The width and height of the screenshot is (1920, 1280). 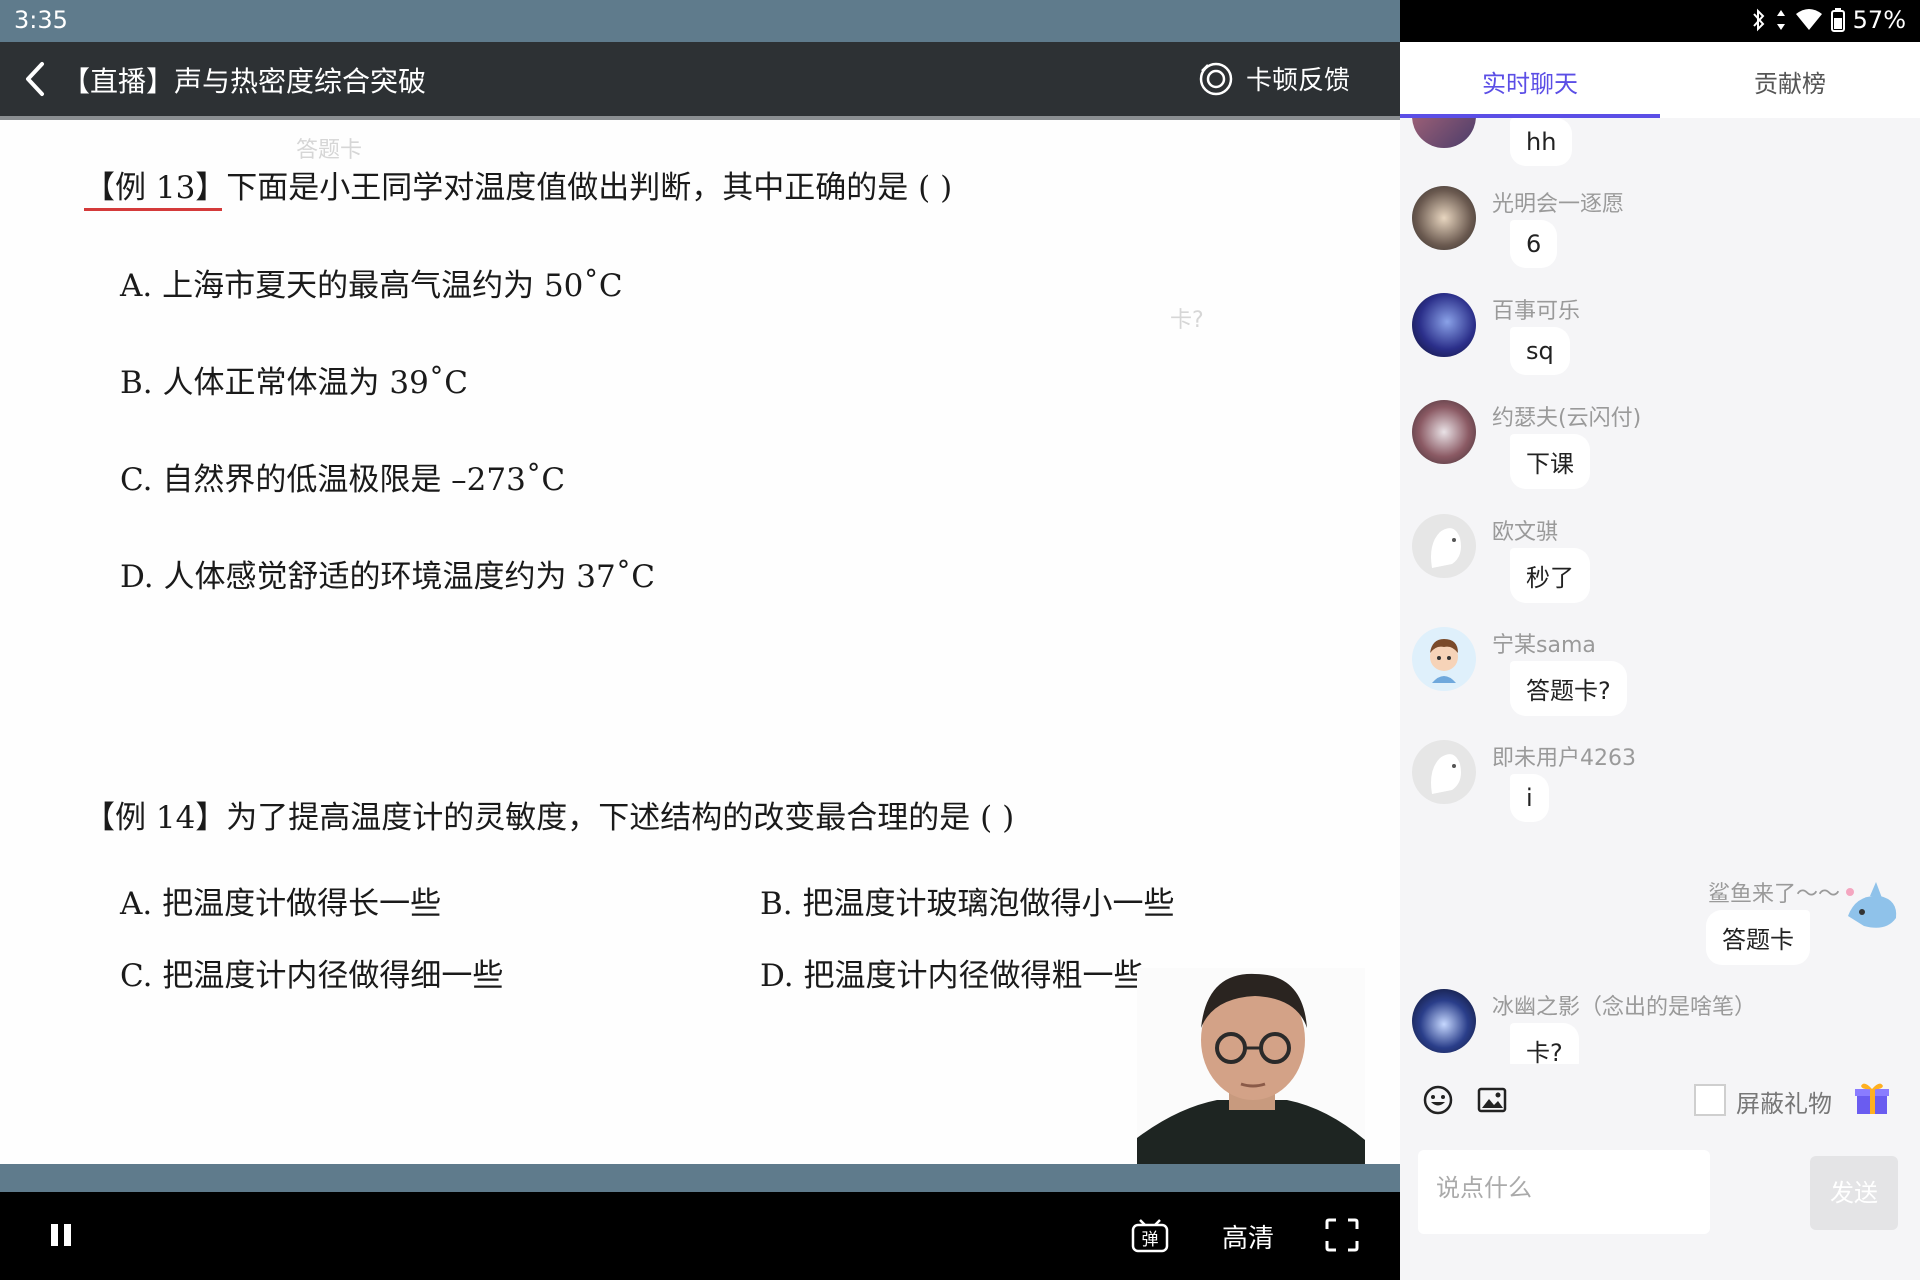 What do you see at coordinates (1710, 1100) in the screenshot?
I see `block-gifts-checkbox` at bounding box center [1710, 1100].